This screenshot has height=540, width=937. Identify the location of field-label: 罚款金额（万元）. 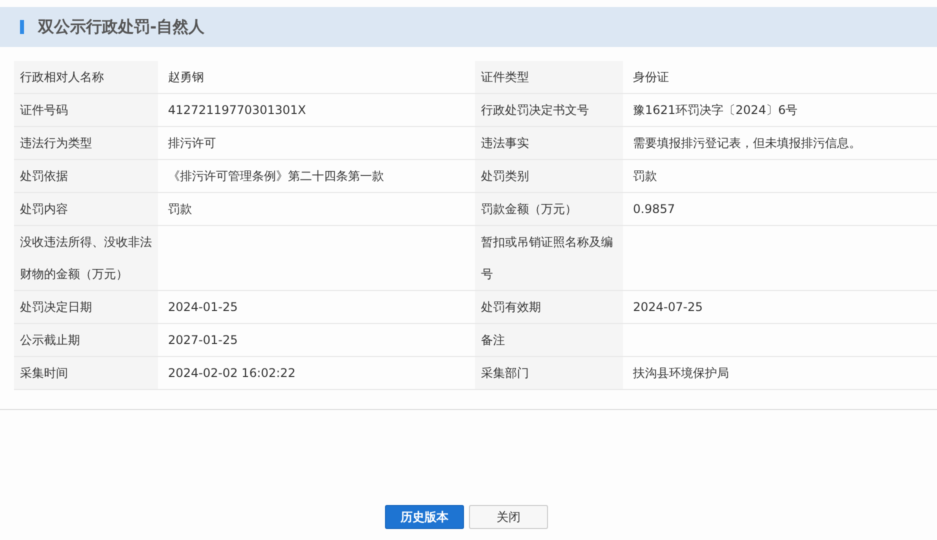
(549, 209).